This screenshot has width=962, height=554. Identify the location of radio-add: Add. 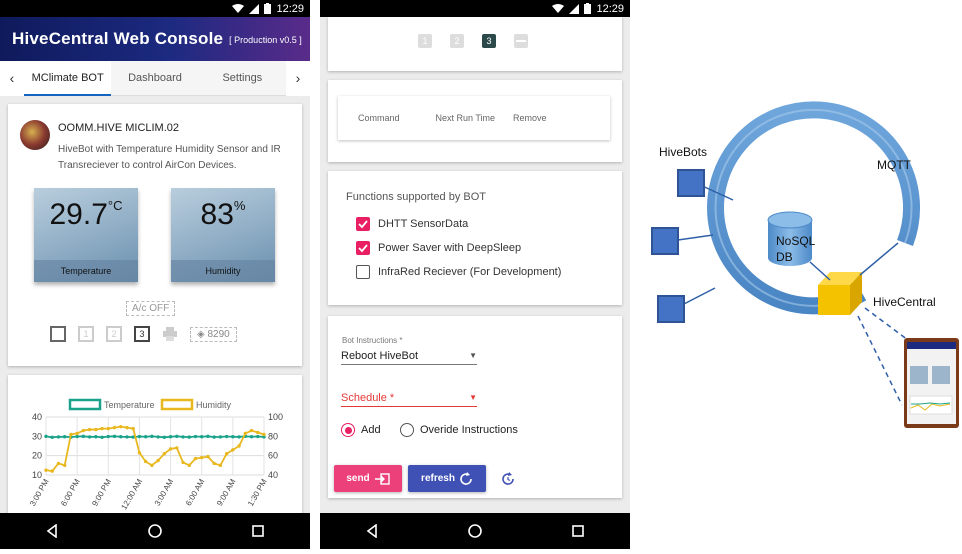
(361, 430).